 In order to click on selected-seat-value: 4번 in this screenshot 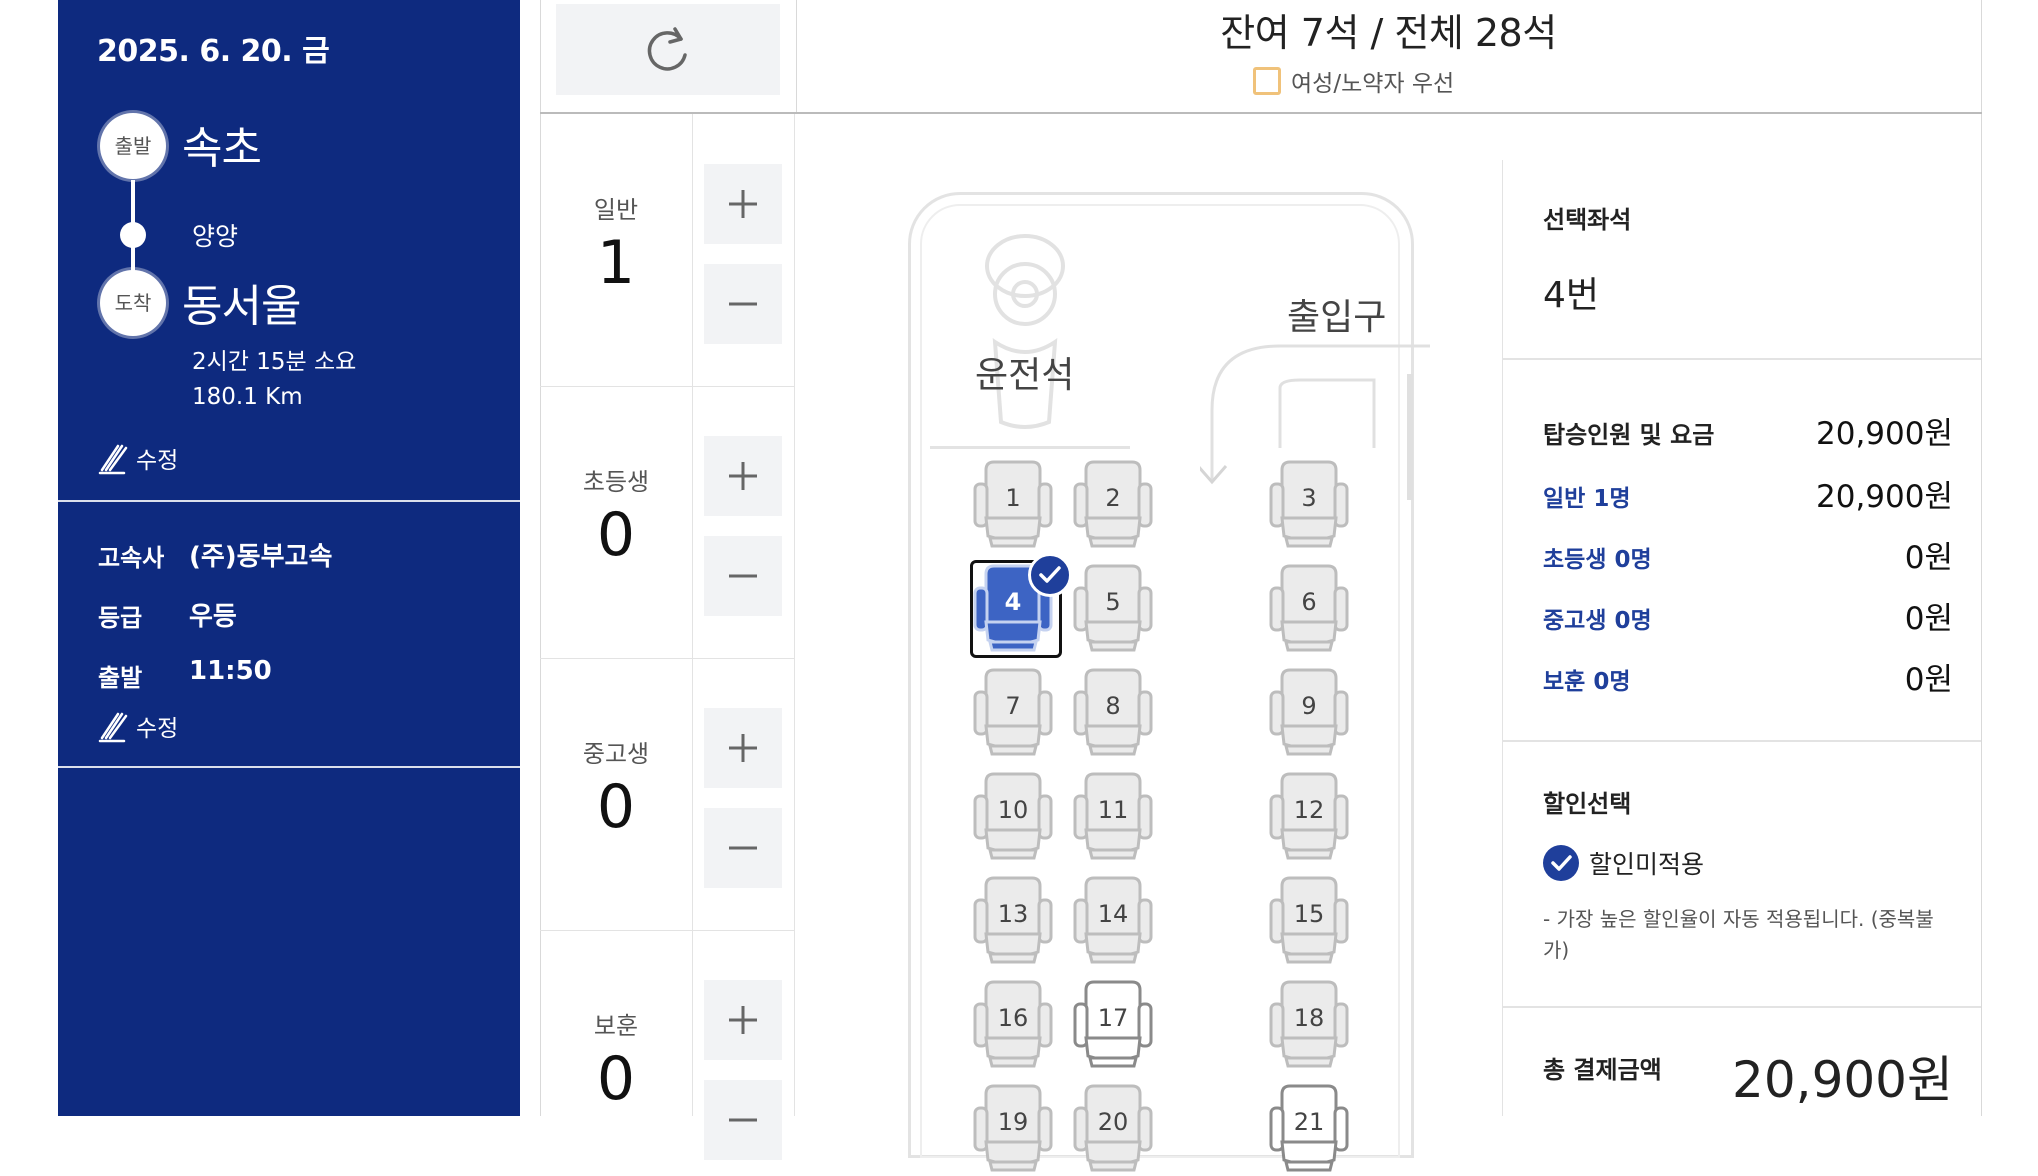, I will do `click(1571, 295)`.